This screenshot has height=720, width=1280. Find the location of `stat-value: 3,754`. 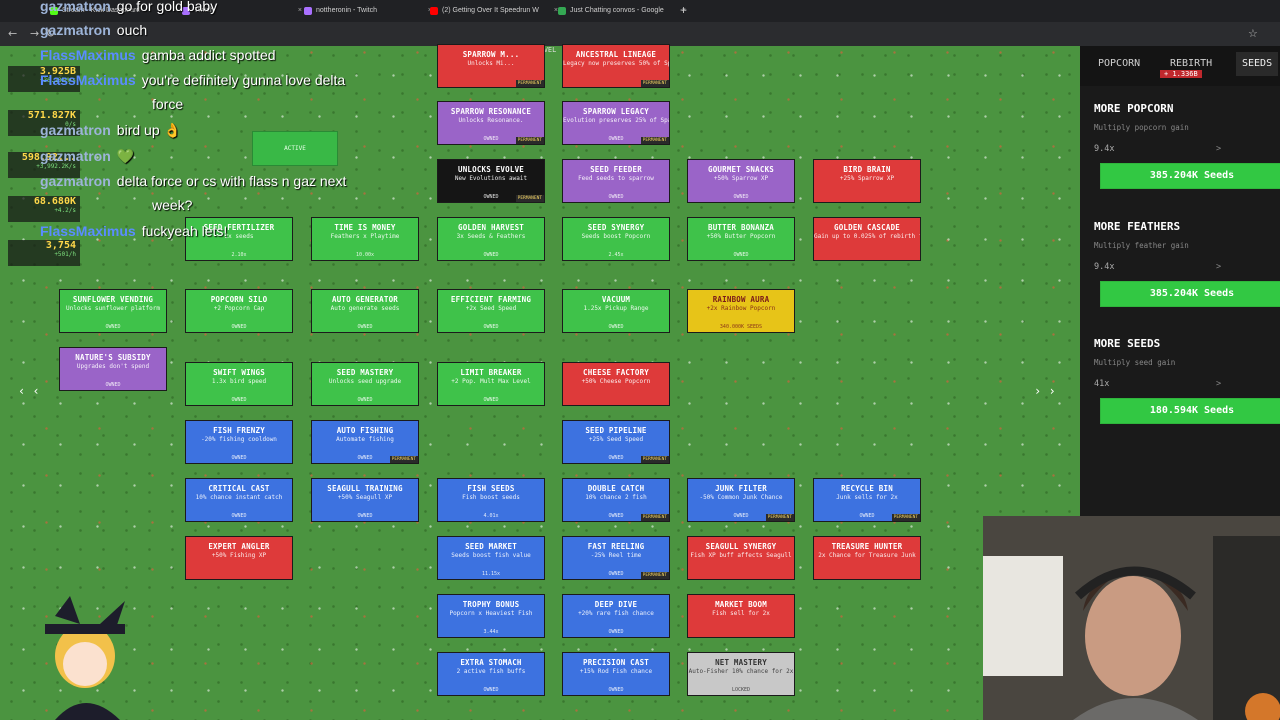

stat-value: 3,754 is located at coordinates (60, 245).